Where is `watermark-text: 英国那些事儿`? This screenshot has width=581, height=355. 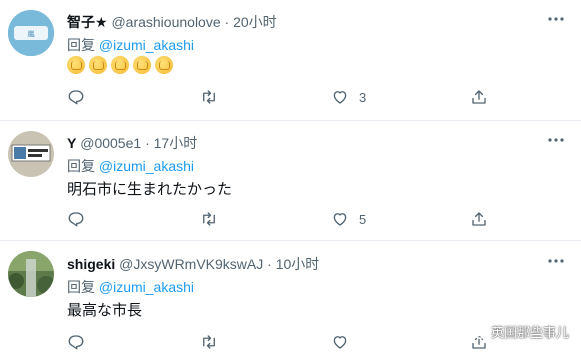 watermark-text: 英国那些事儿 is located at coordinates (529, 332).